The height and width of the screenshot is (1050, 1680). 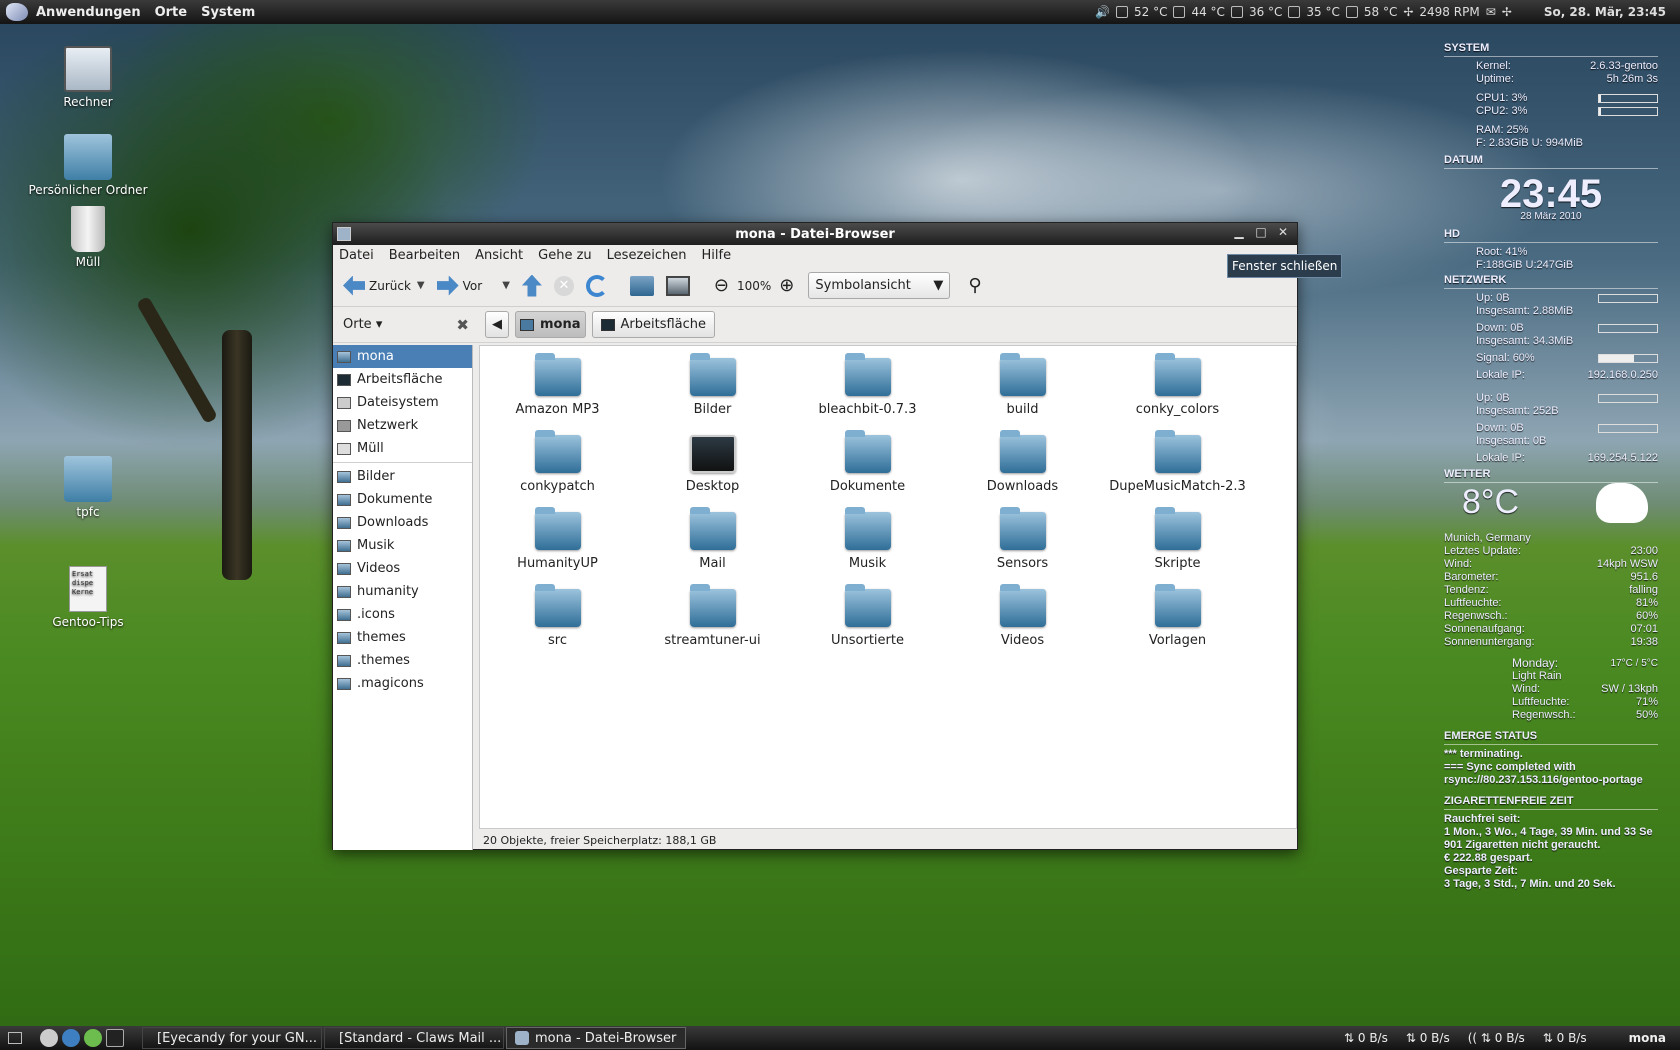 I want to click on minimize-icon: ▁, so click(x=1239, y=232).